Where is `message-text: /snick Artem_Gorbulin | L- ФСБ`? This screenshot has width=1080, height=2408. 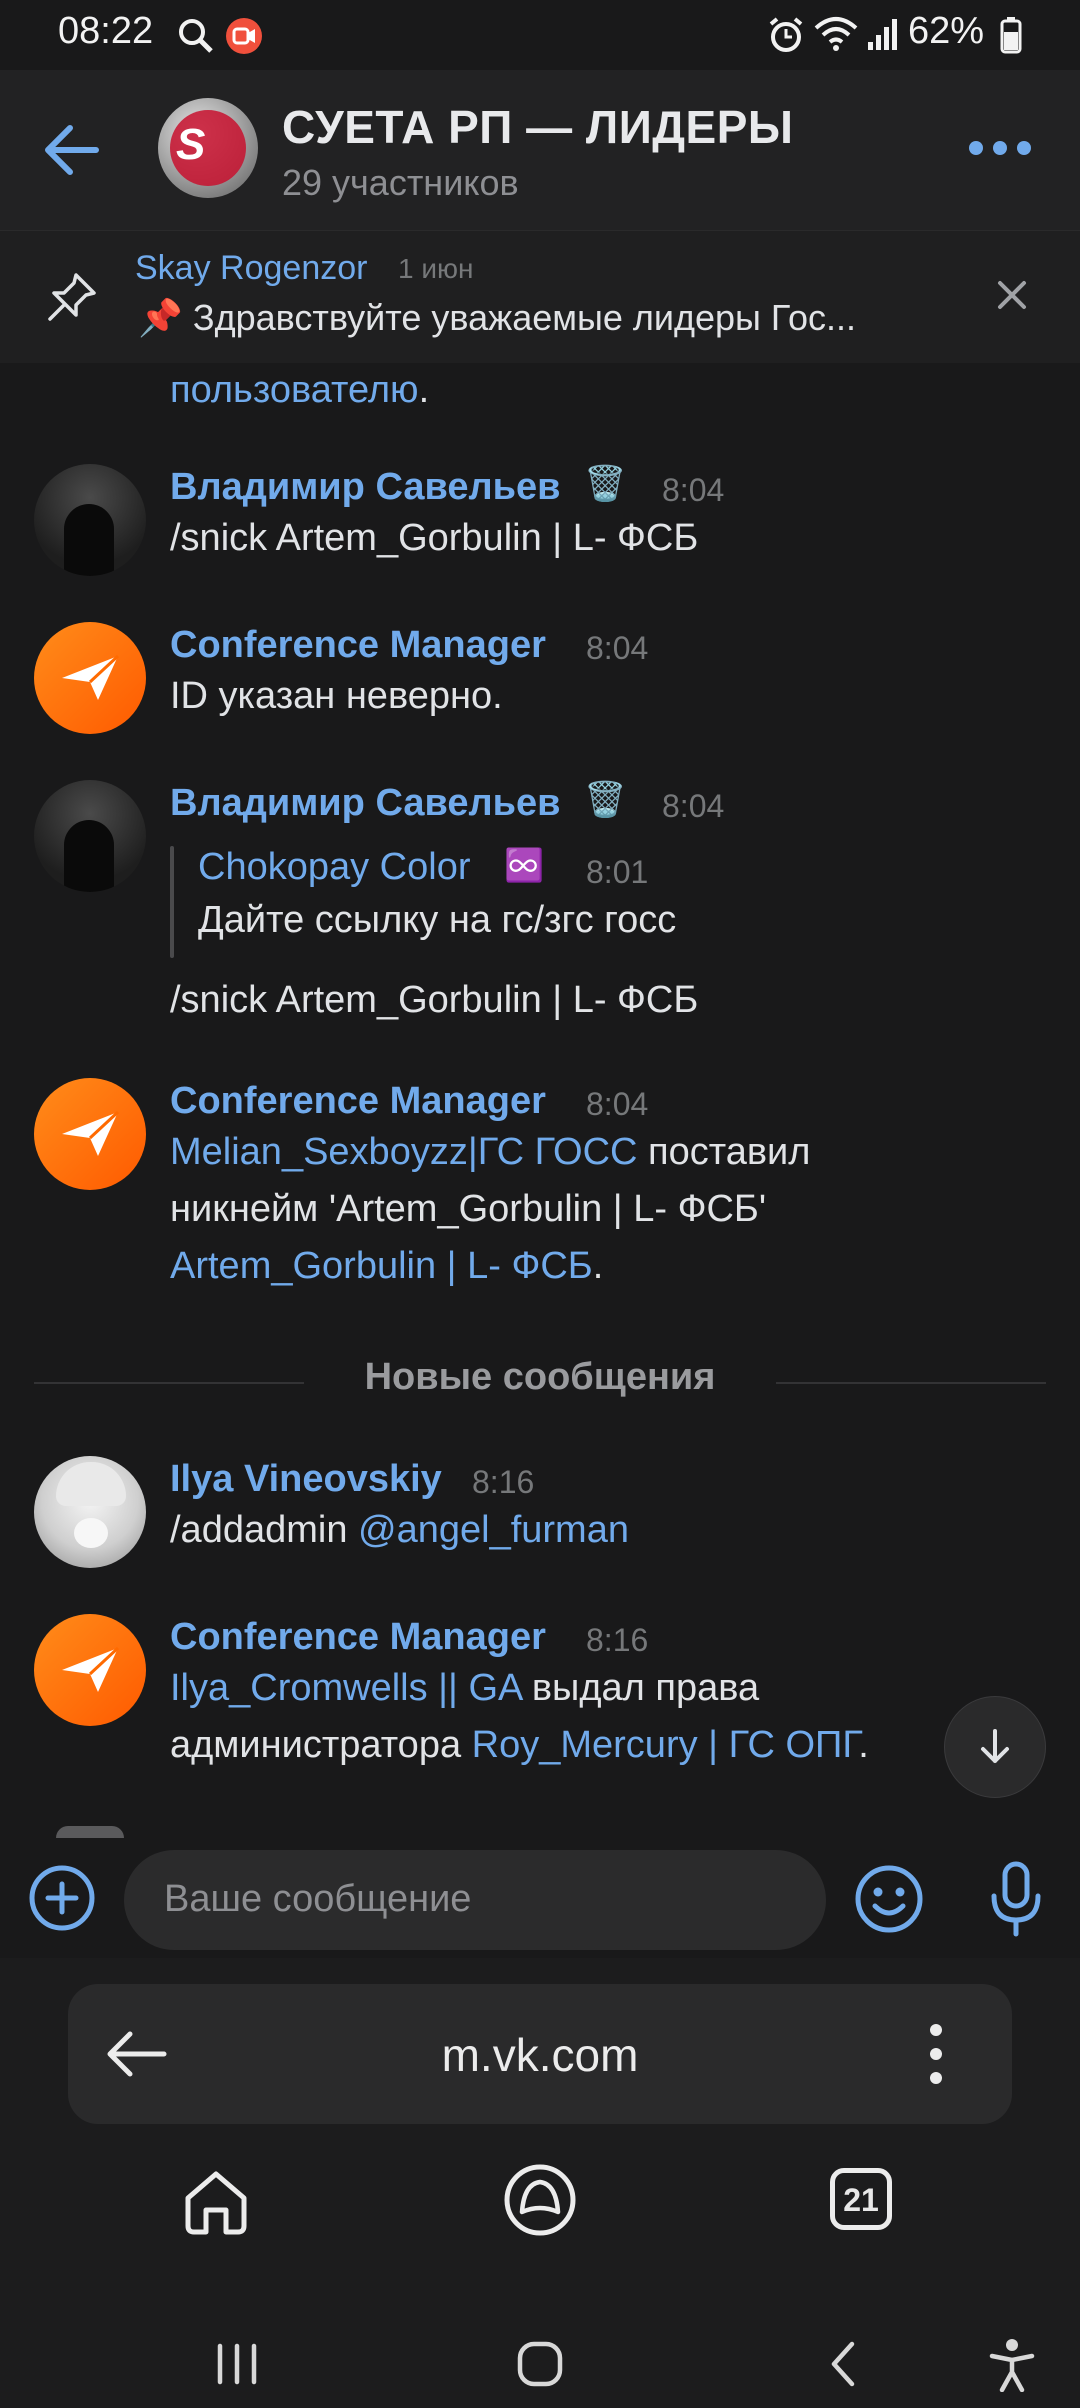 message-text: /snick Artem_Gorbulin | L- ФСБ is located at coordinates (434, 538).